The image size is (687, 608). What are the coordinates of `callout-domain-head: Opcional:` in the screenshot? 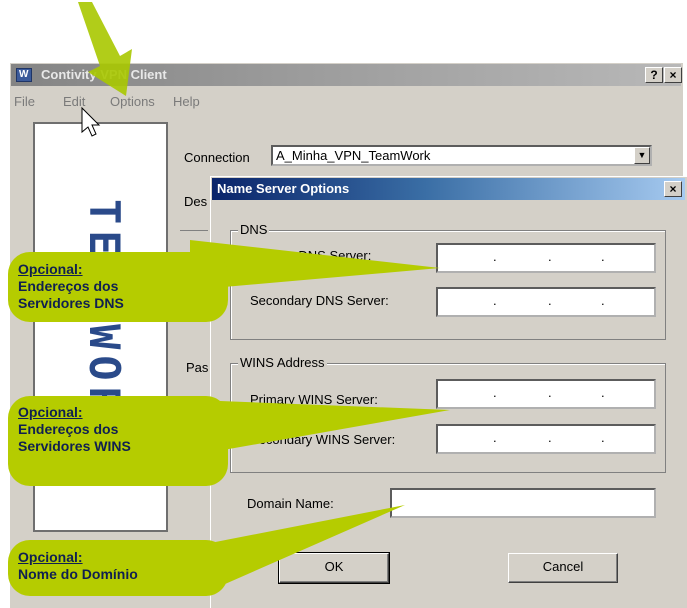 It's located at (50, 557).